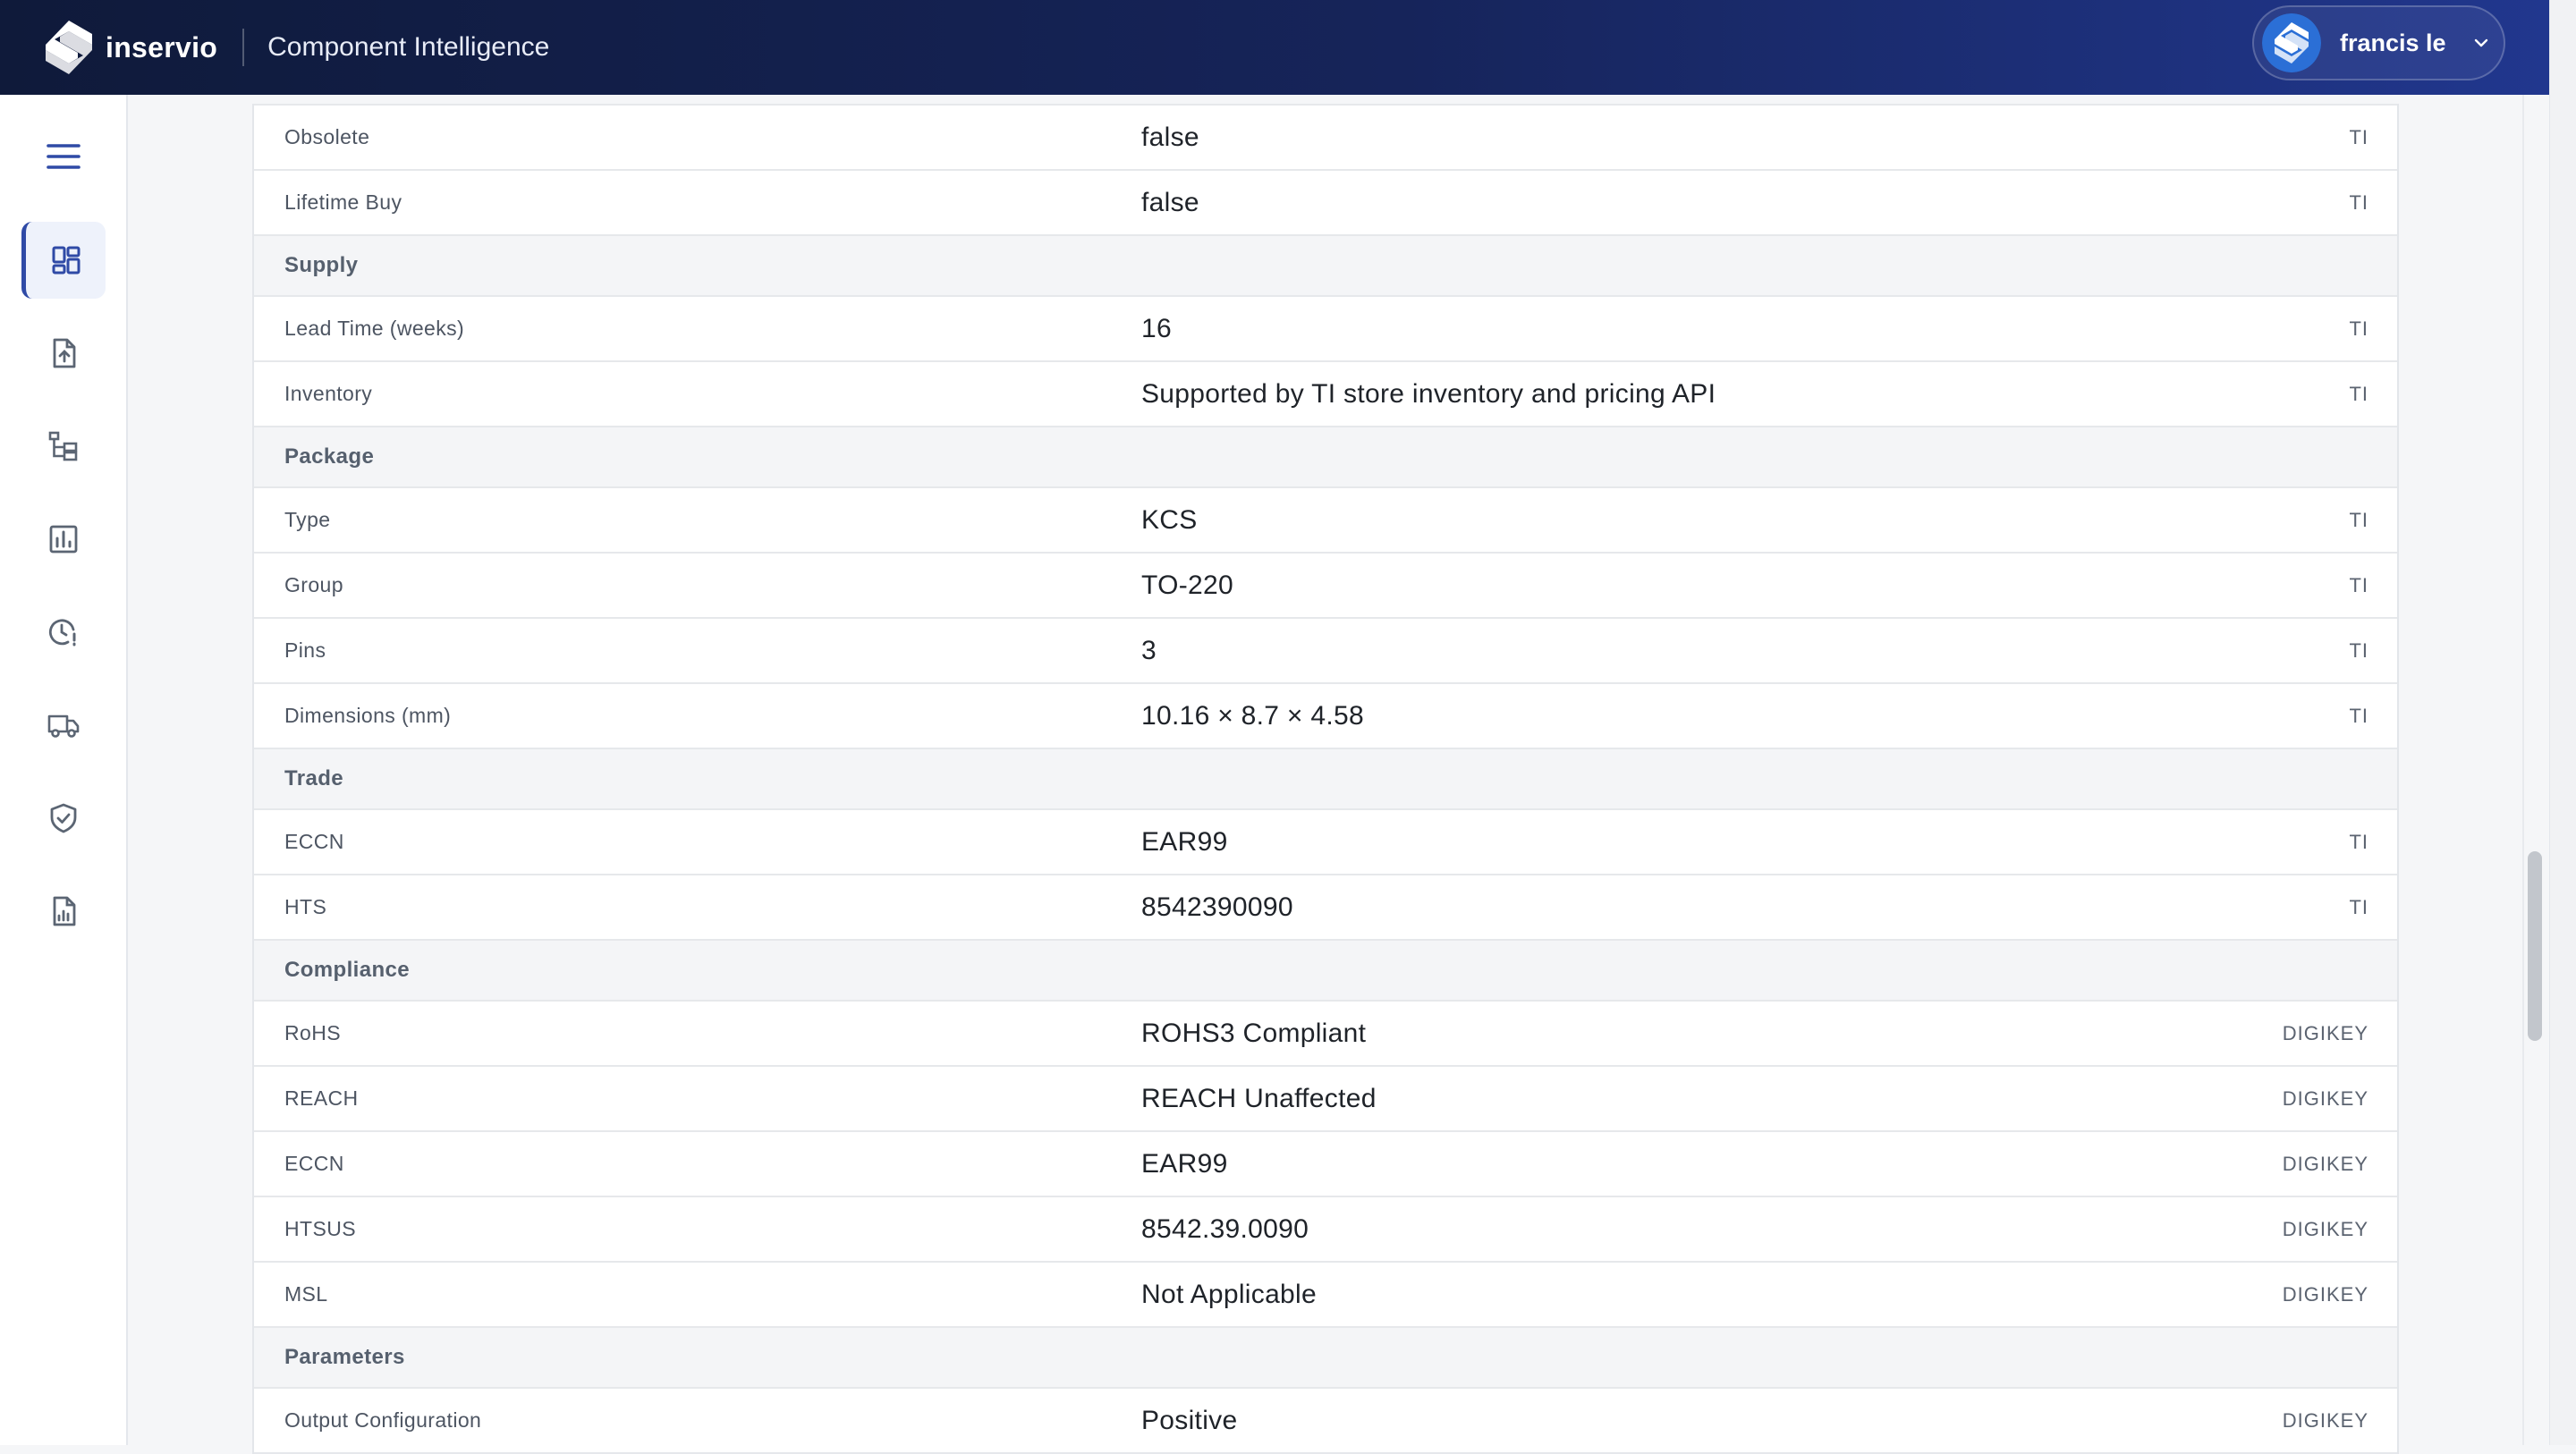  I want to click on attribute-value: ROHS3 Compliant, so click(1254, 1033).